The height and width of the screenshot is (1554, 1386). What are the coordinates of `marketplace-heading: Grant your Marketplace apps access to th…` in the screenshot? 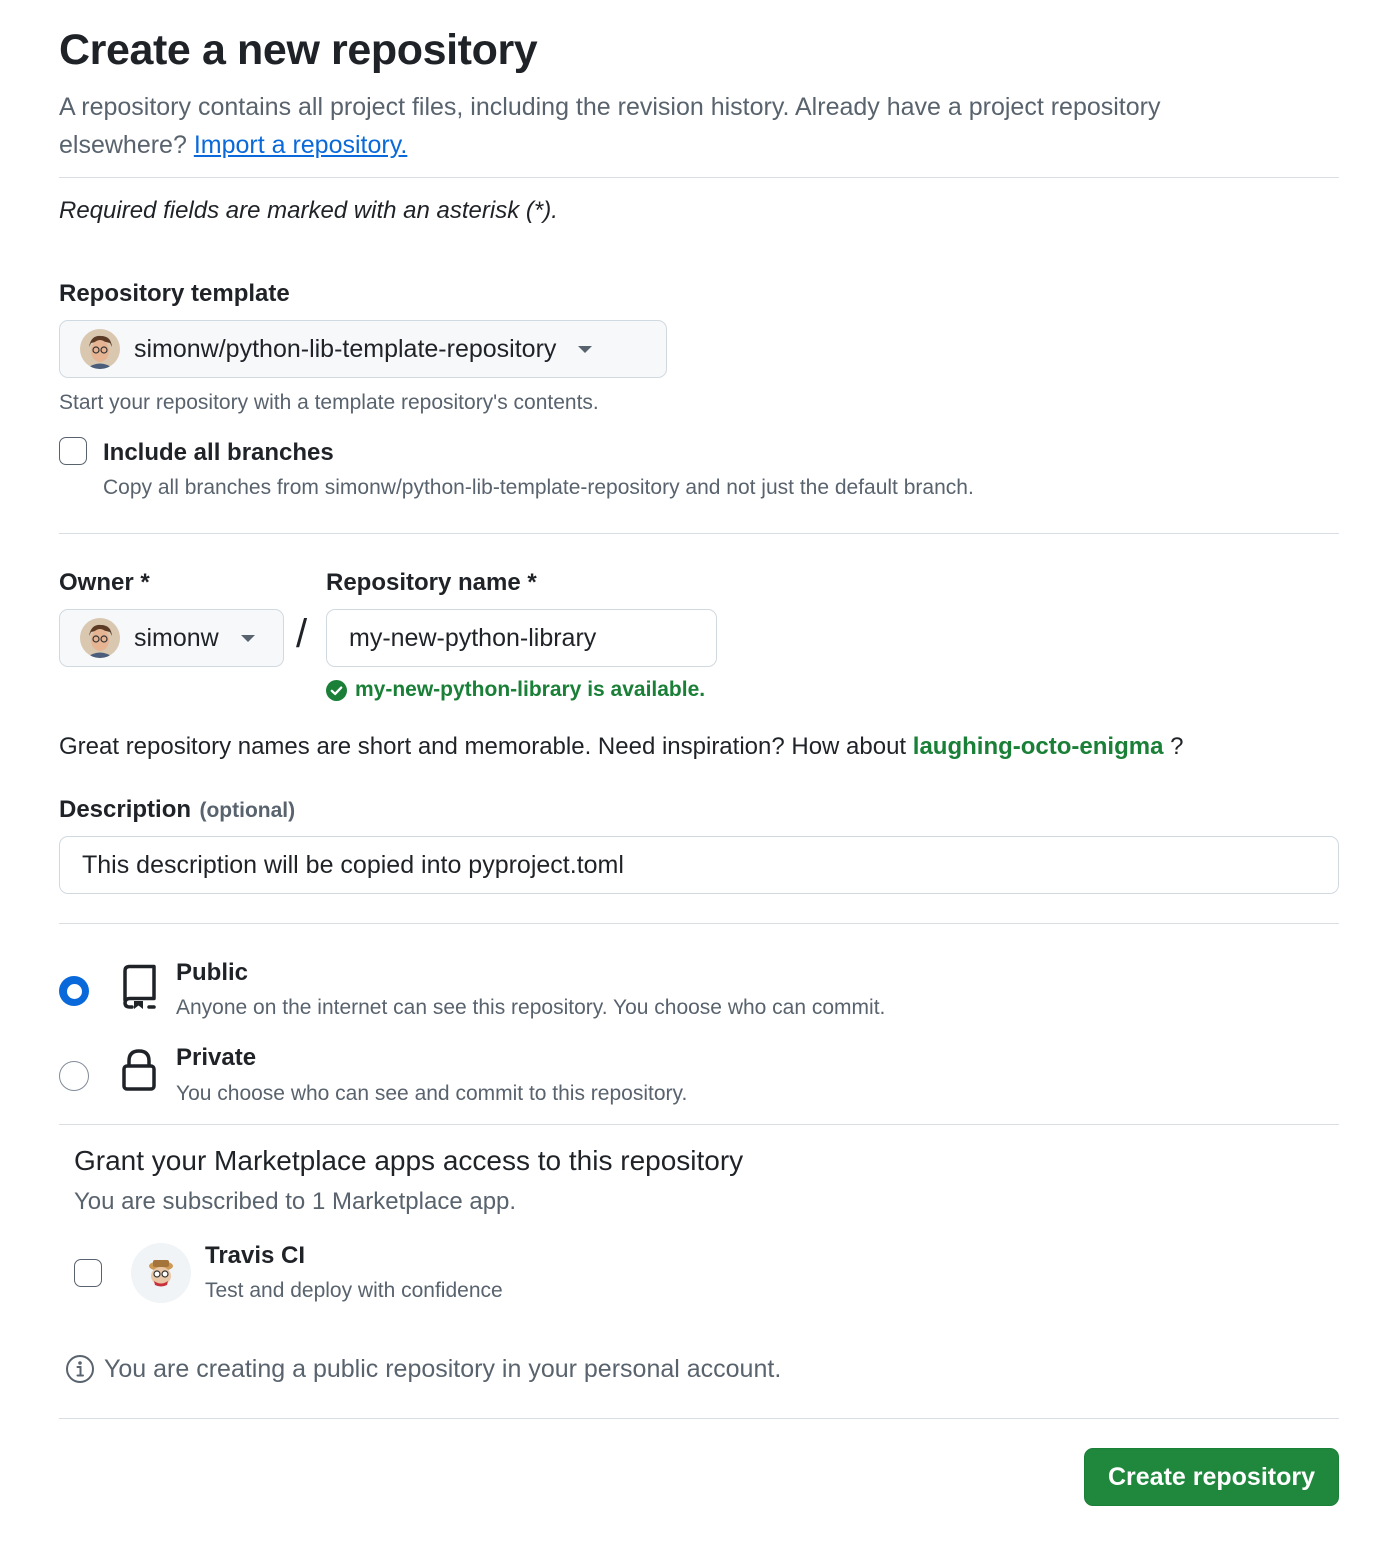 It's located at (409, 1160).